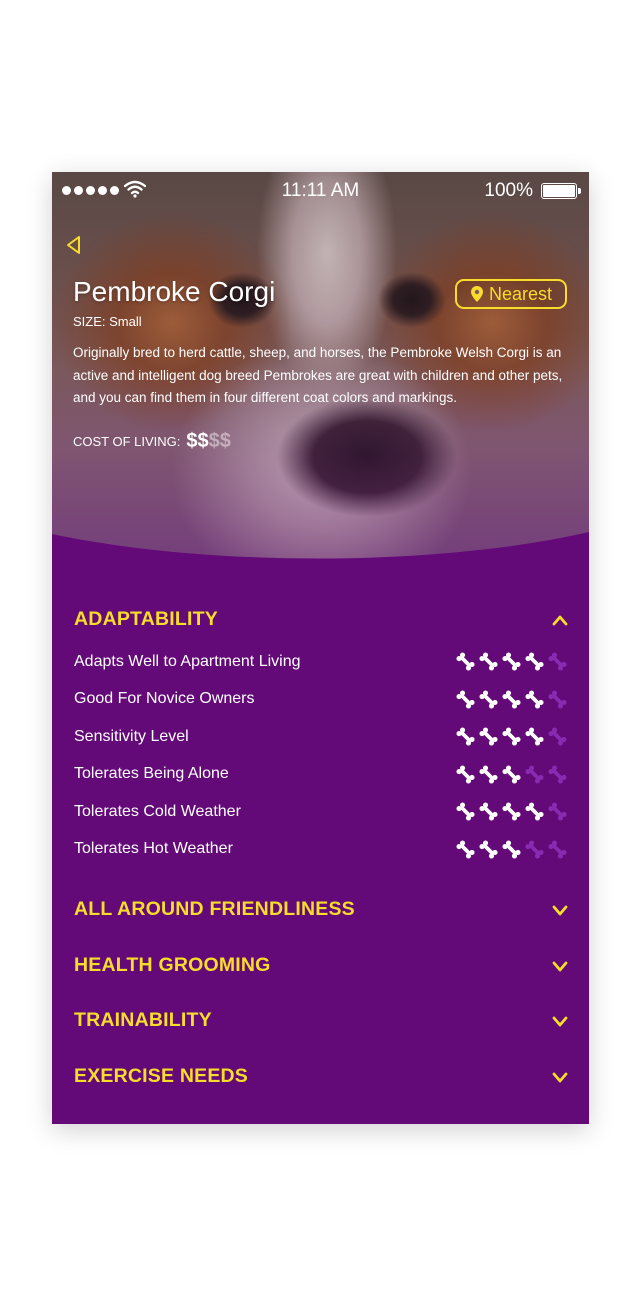 The width and height of the screenshot is (640, 1300). What do you see at coordinates (107, 321) in the screenshot?
I see `breed-size: SIZE: Small` at bounding box center [107, 321].